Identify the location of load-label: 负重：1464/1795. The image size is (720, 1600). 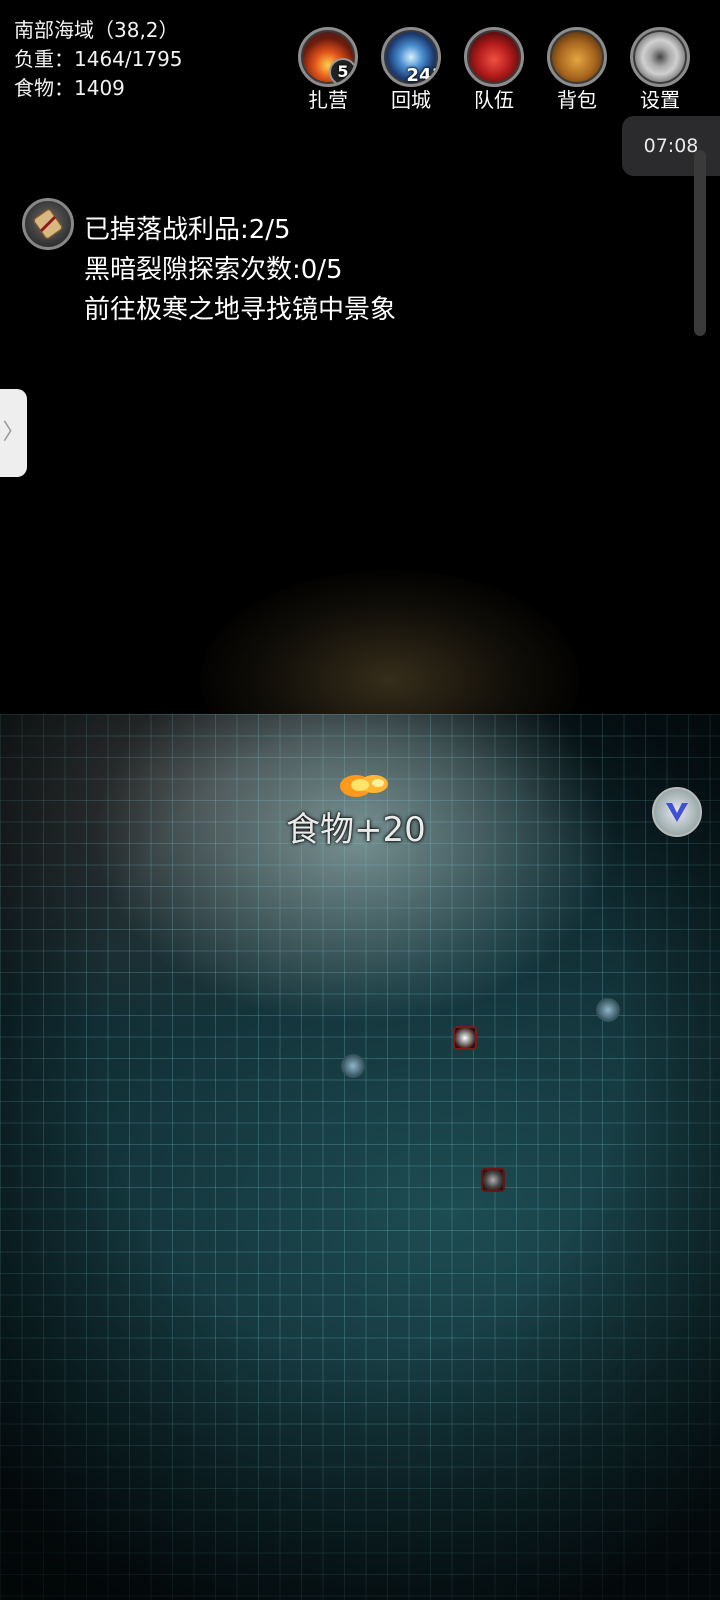
(98, 59).